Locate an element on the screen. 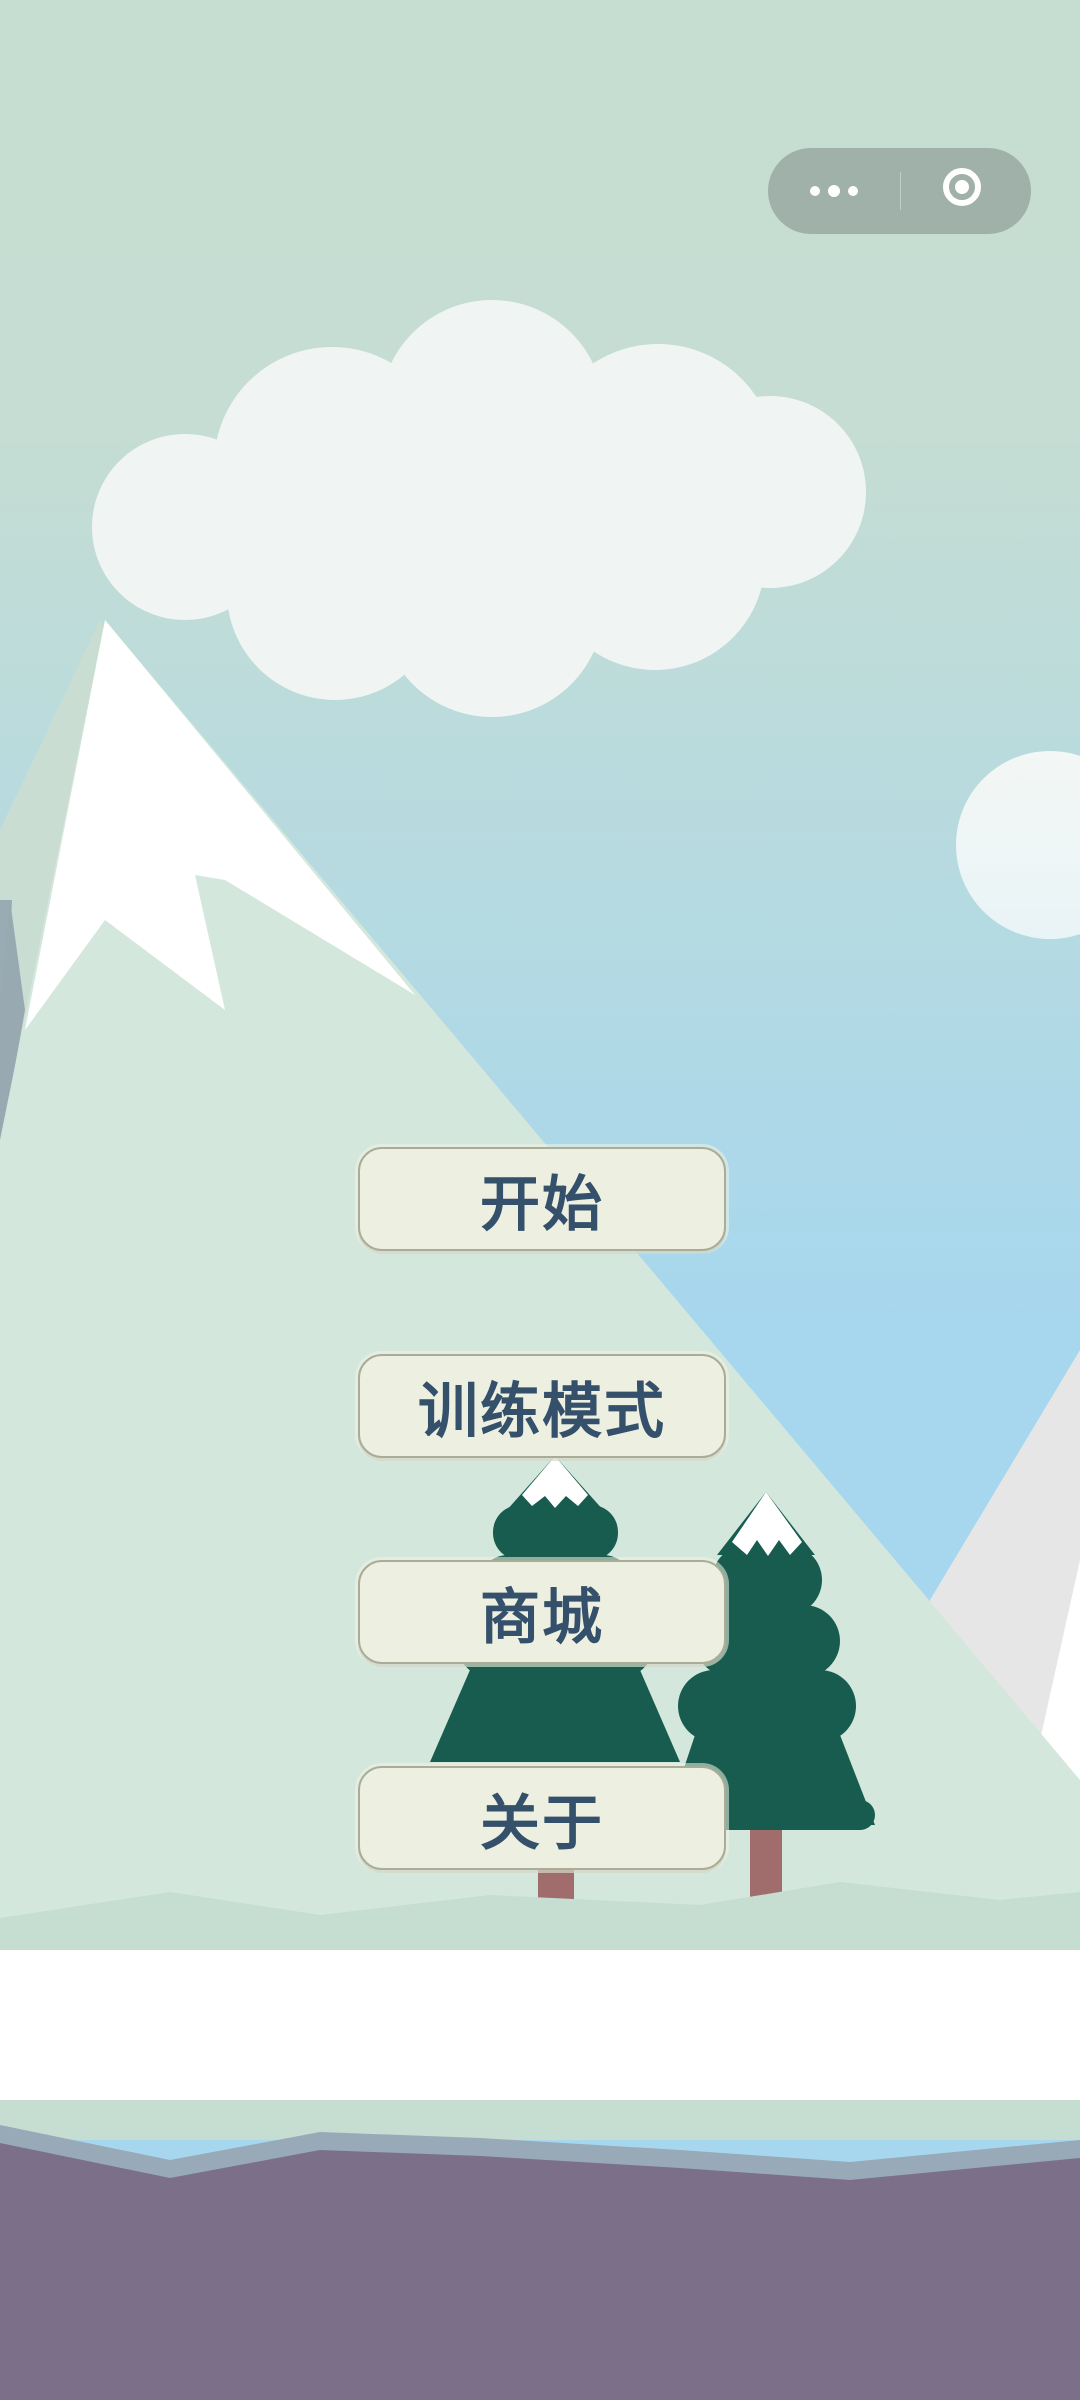 This screenshot has height=2400, width=1080. start-button: 开始 is located at coordinates (542, 1199).